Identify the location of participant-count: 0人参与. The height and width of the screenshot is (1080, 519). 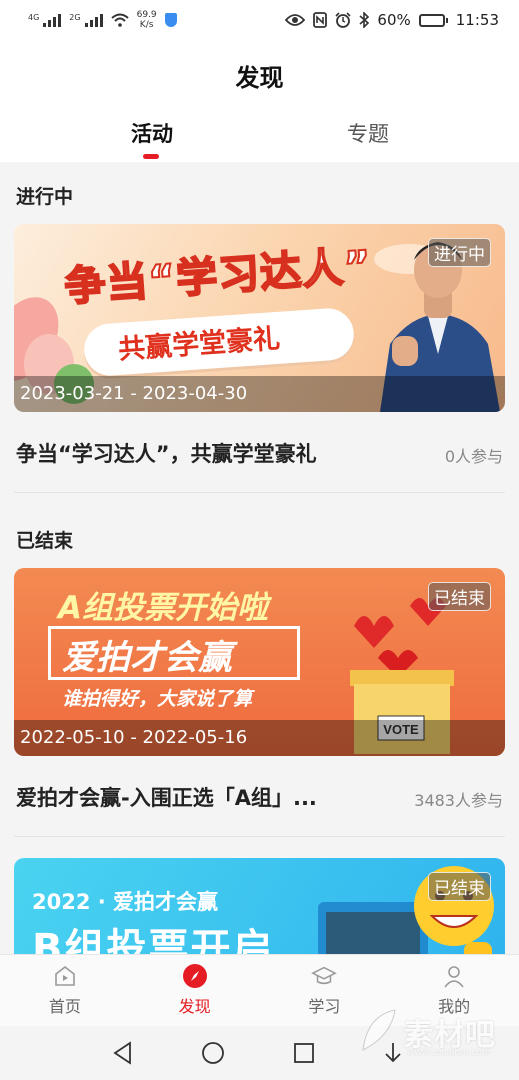
(473, 456).